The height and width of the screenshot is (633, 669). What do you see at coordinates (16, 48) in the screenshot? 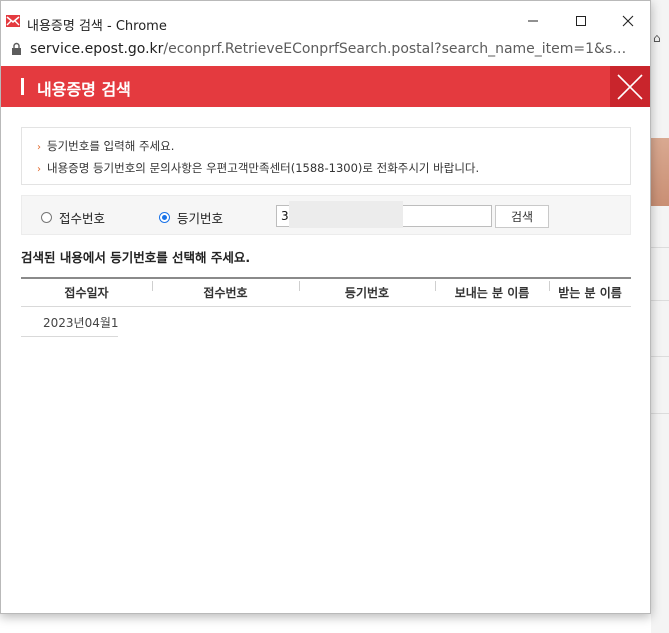
I see `lock-icon` at bounding box center [16, 48].